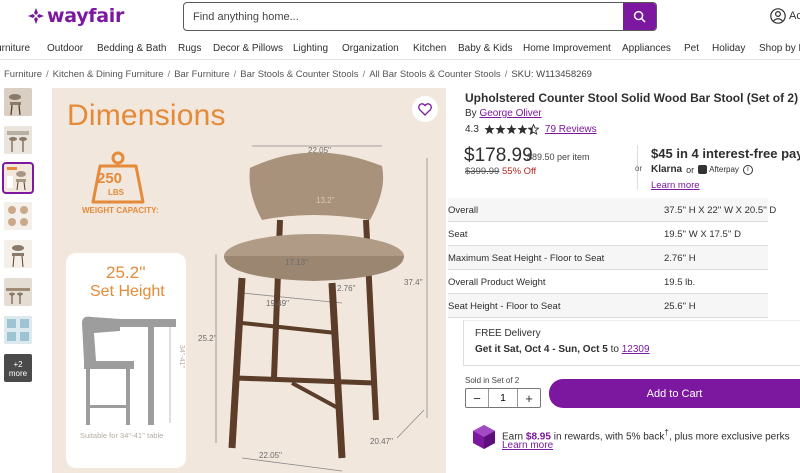 The image size is (800, 473). Describe the element at coordinates (15, 48) in the screenshot. I see `category-furniture: Furniture` at that location.